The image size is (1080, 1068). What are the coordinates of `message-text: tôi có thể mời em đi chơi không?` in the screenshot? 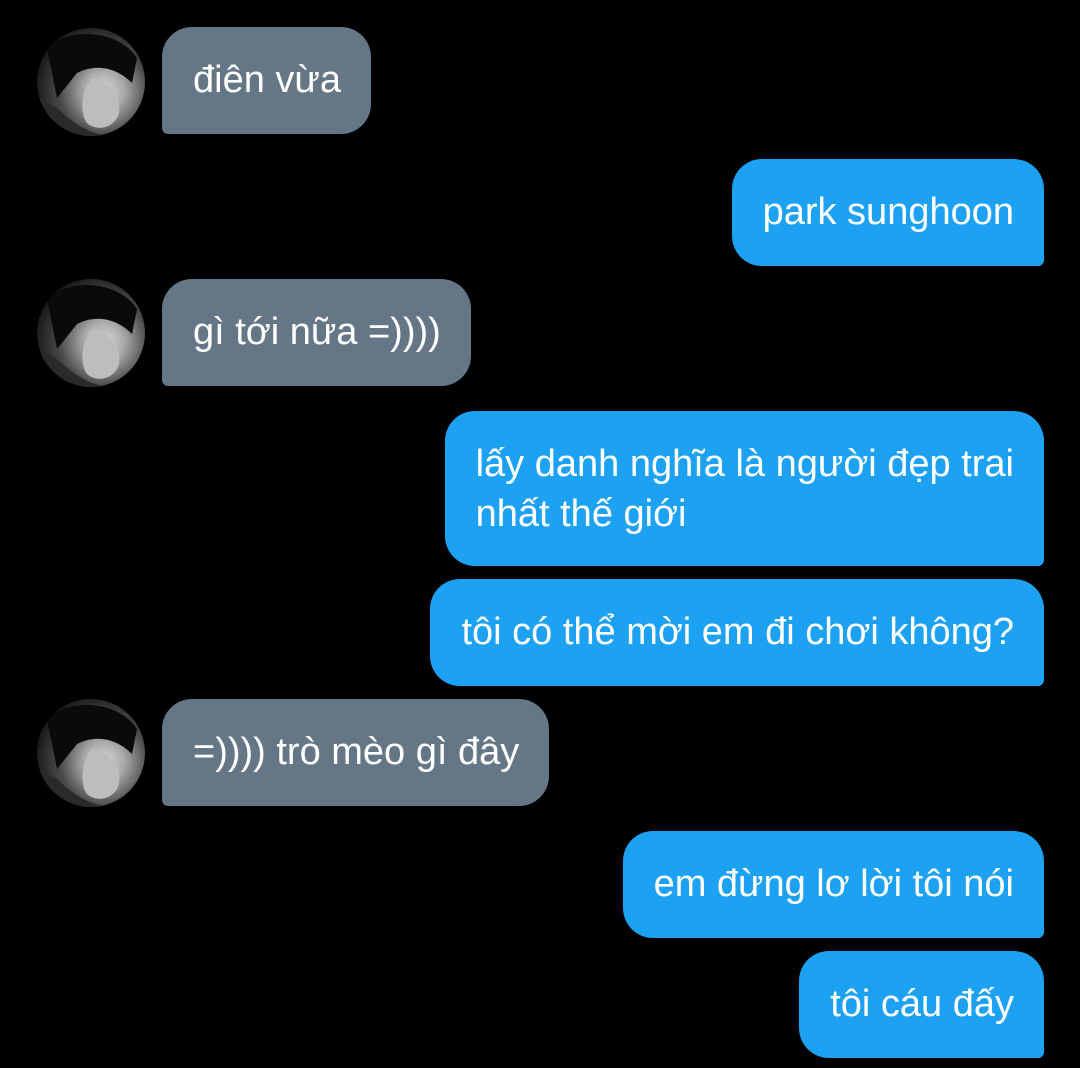 It's located at (737, 632).